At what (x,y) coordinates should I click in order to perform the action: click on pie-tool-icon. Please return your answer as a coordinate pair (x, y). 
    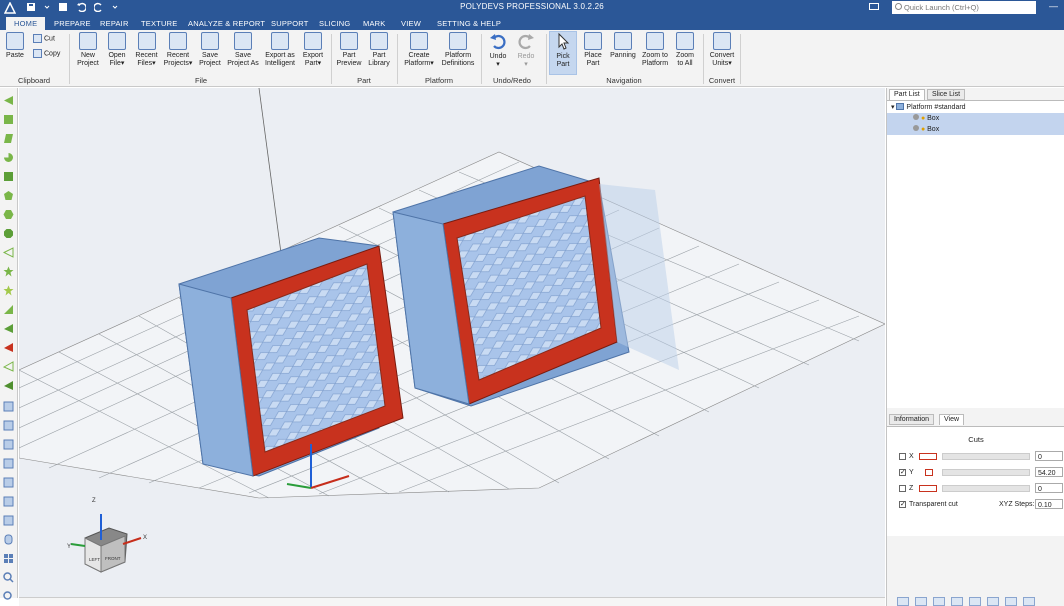
    Looking at the image, I should click on (8, 157).